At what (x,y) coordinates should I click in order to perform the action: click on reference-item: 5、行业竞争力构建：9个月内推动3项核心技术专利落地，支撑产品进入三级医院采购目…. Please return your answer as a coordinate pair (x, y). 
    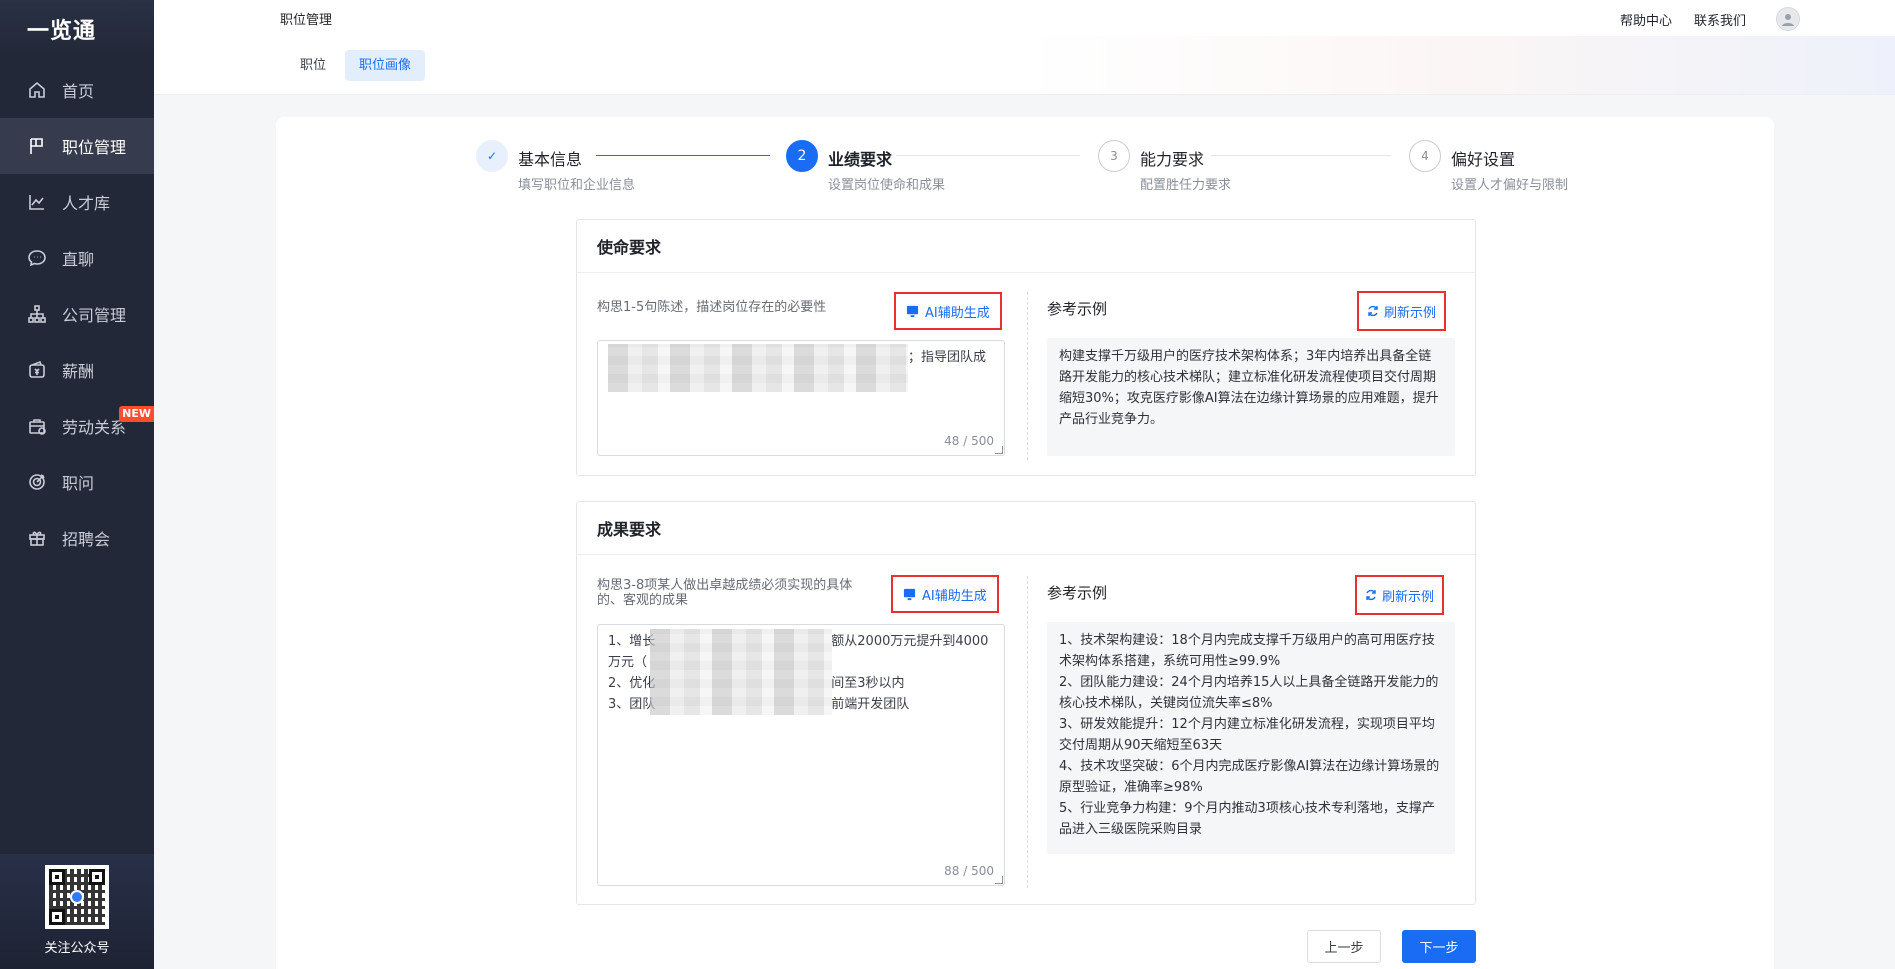
    Looking at the image, I should click on (1247, 819).